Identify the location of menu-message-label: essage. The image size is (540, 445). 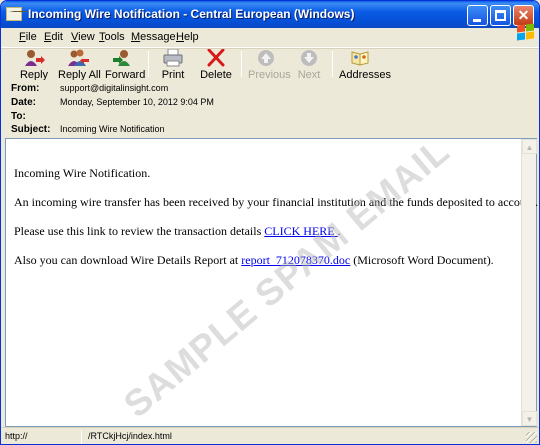
(158, 37).